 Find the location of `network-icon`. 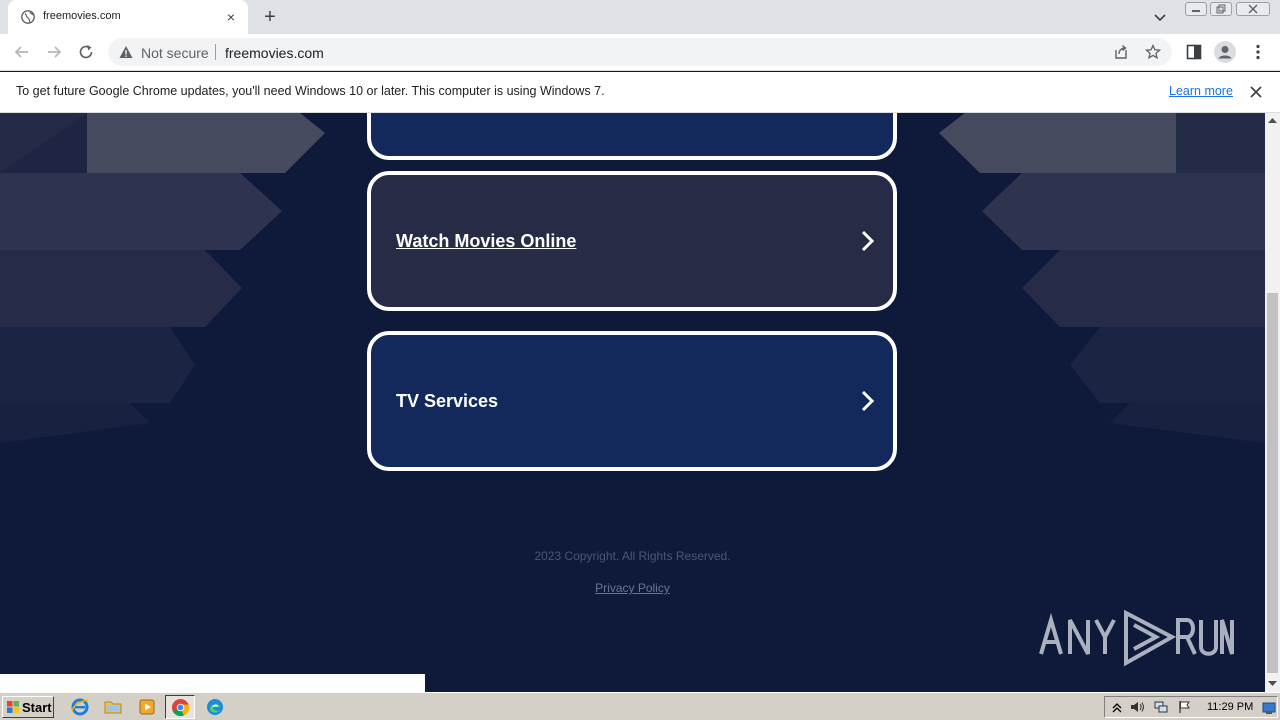

network-icon is located at coordinates (1161, 707).